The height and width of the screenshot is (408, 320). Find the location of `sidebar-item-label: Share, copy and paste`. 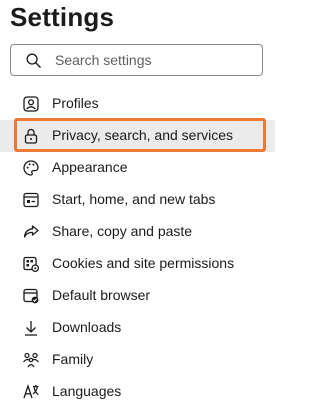

sidebar-item-label: Share, copy and paste is located at coordinates (122, 231).